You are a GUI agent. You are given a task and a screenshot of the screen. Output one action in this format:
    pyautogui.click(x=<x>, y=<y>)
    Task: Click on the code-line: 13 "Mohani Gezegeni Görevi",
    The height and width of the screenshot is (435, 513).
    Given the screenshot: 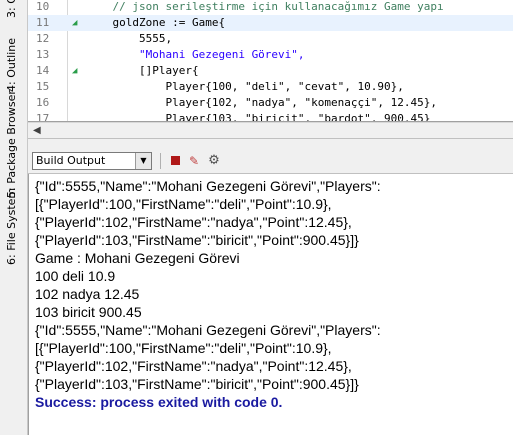 What is the action you would take?
    pyautogui.click(x=270, y=55)
    